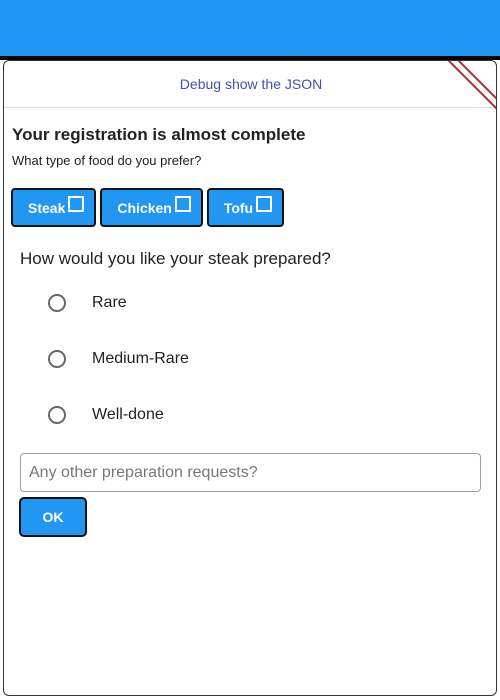  What do you see at coordinates (140, 358) in the screenshot?
I see `radio-label-medium-rare: Medium-Rare` at bounding box center [140, 358].